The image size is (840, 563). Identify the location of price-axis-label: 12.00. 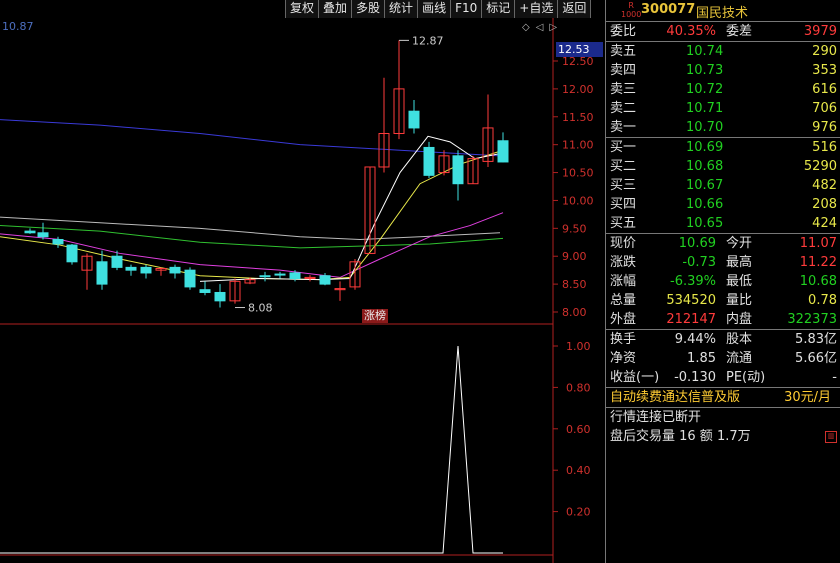
(578, 89).